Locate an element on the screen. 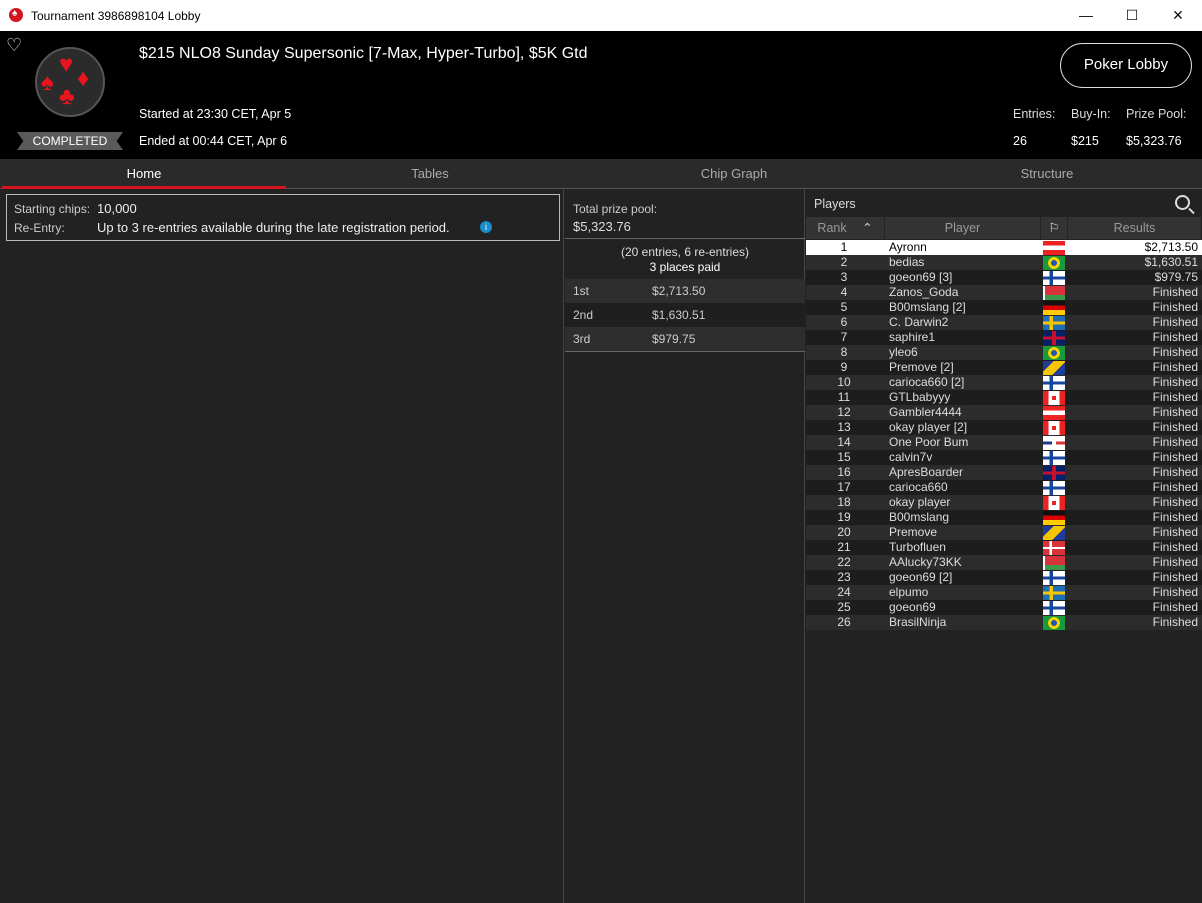 Image resolution: width=1202 pixels, height=903 pixels. tab-structure: Structure is located at coordinates (1047, 174).